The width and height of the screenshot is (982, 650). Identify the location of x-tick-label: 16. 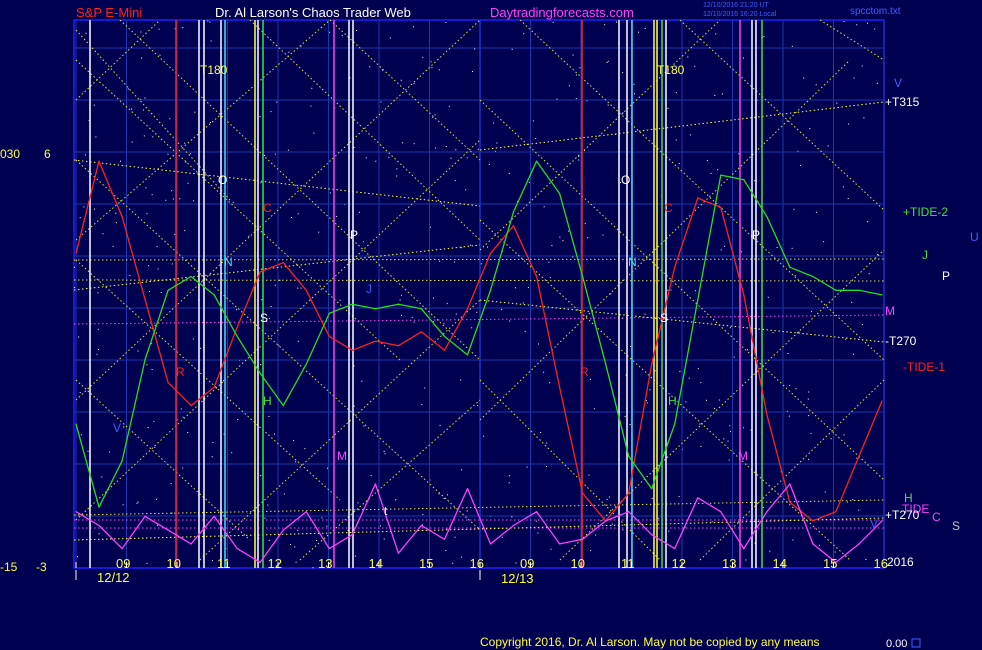
(881, 563).